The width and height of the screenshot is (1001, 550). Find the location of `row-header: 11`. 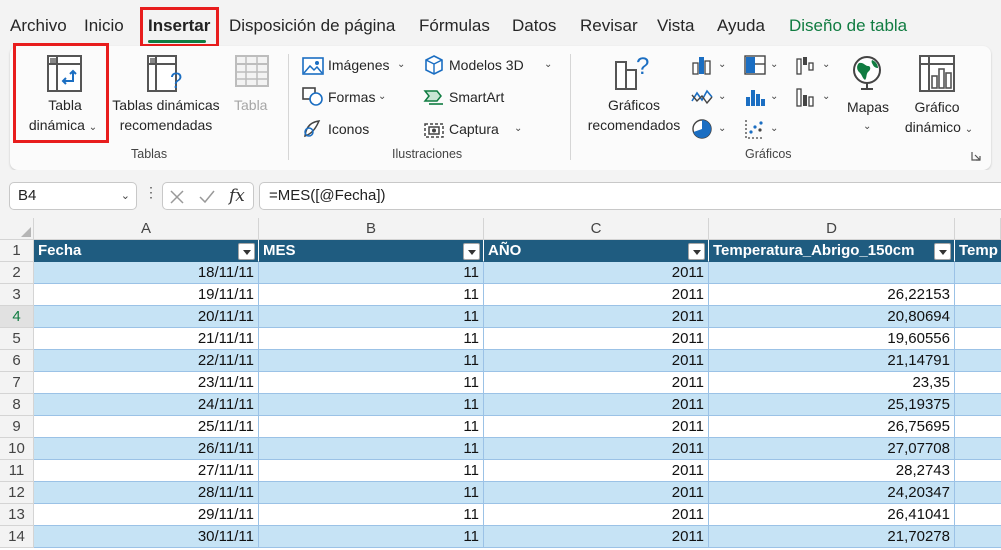

row-header: 11 is located at coordinates (17, 471).